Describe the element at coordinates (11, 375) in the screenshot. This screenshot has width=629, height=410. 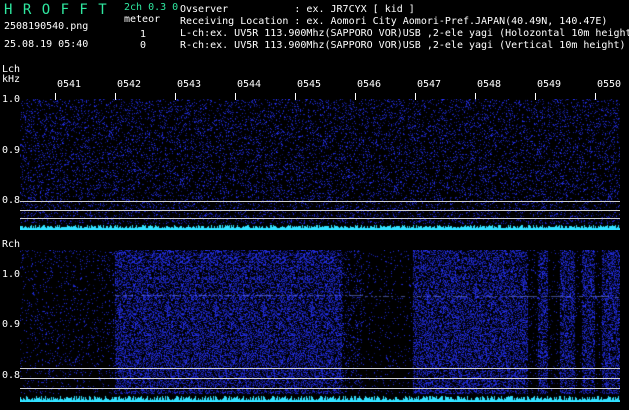
I see `rch-freq-label: 0.8` at that location.